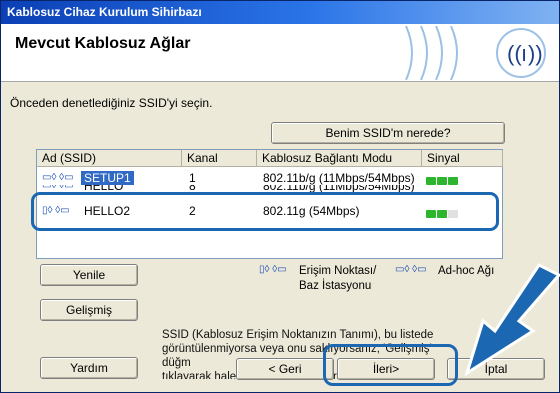 The width and height of the screenshot is (560, 393). I want to click on channel-cell: 1, so click(192, 178).